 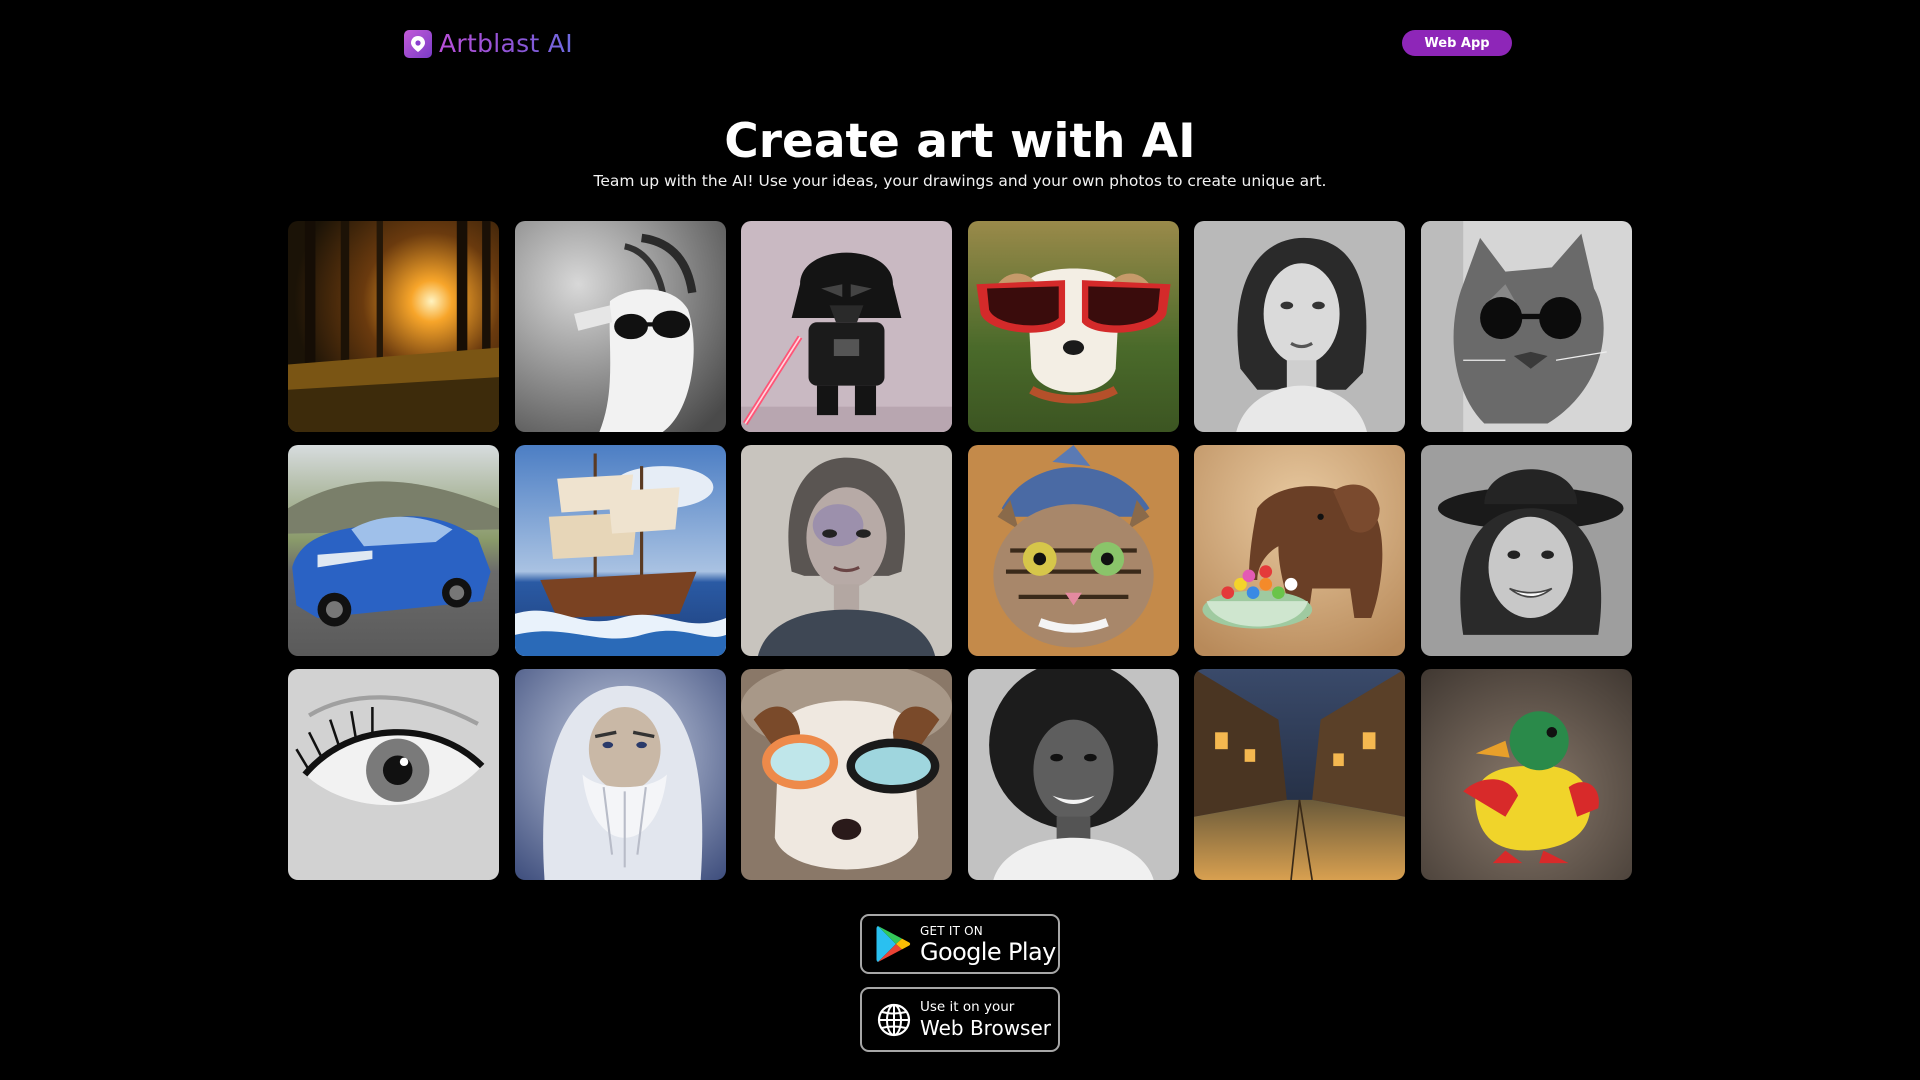 What do you see at coordinates (960, 43) in the screenshot?
I see `site-header: Artblast AI Web App` at bounding box center [960, 43].